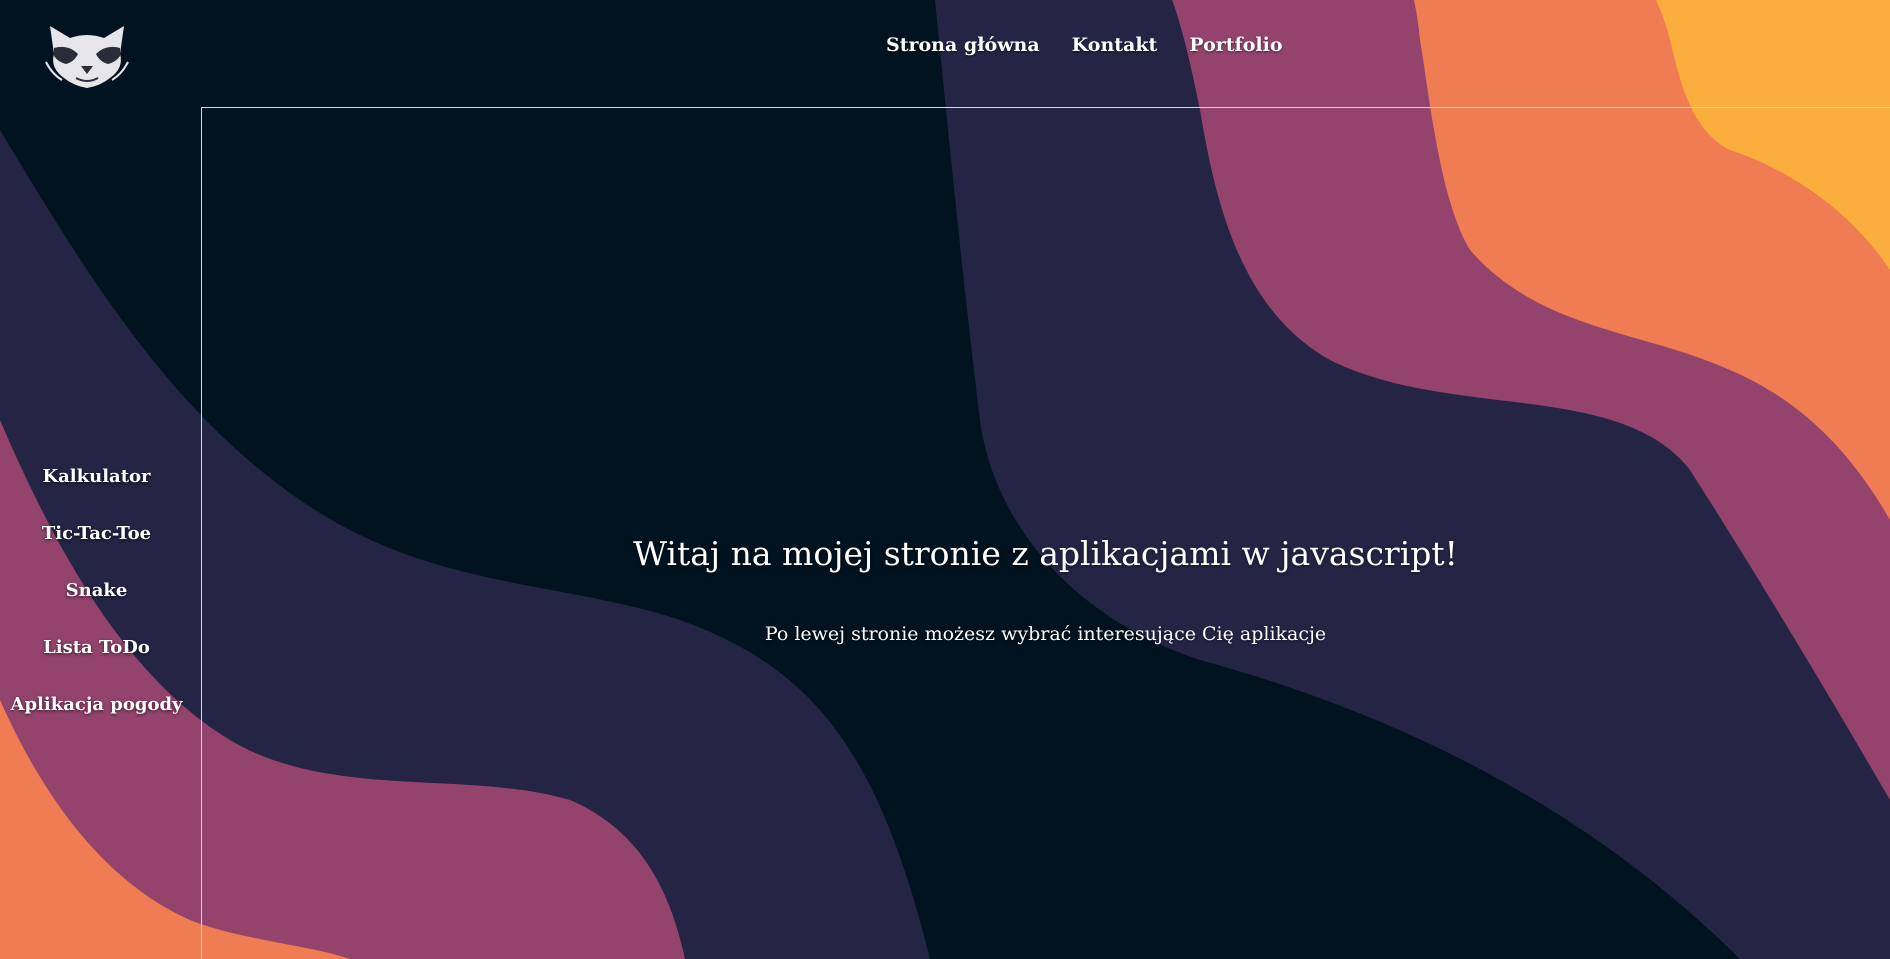  What do you see at coordinates (963, 45) in the screenshot?
I see `nav-link-home: Strona główna` at bounding box center [963, 45].